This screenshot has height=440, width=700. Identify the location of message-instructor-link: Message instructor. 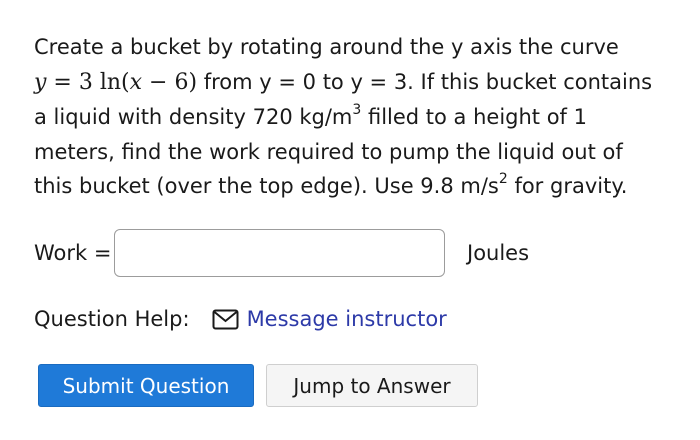
(329, 319).